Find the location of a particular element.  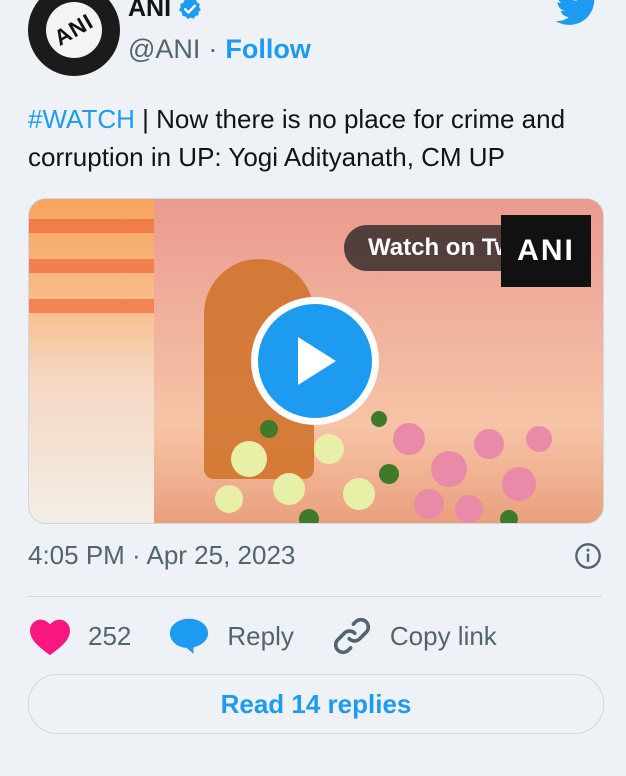

play-button is located at coordinates (315, 361).